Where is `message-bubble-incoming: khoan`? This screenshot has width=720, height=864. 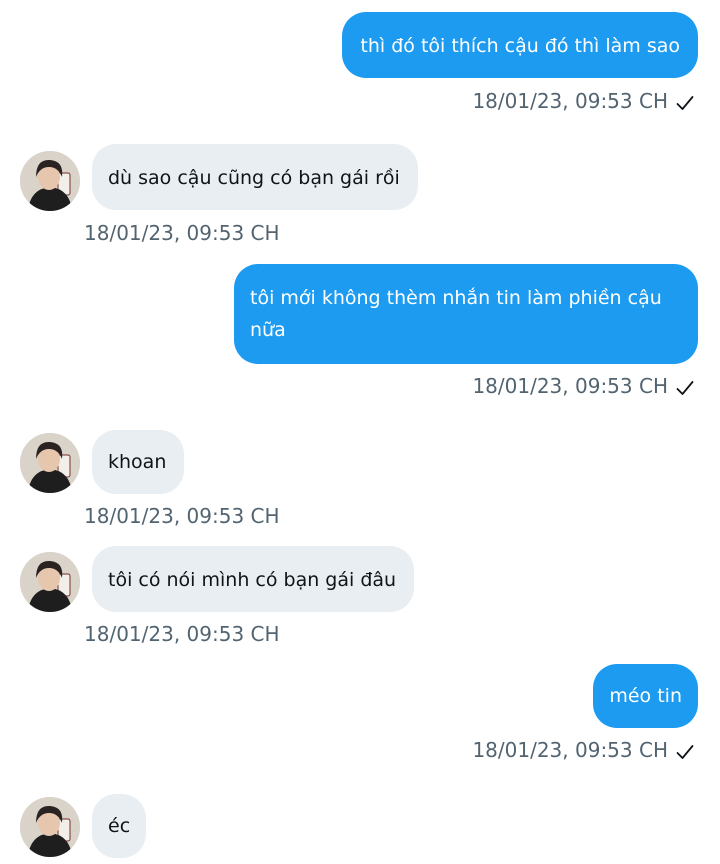 message-bubble-incoming: khoan is located at coordinates (138, 462).